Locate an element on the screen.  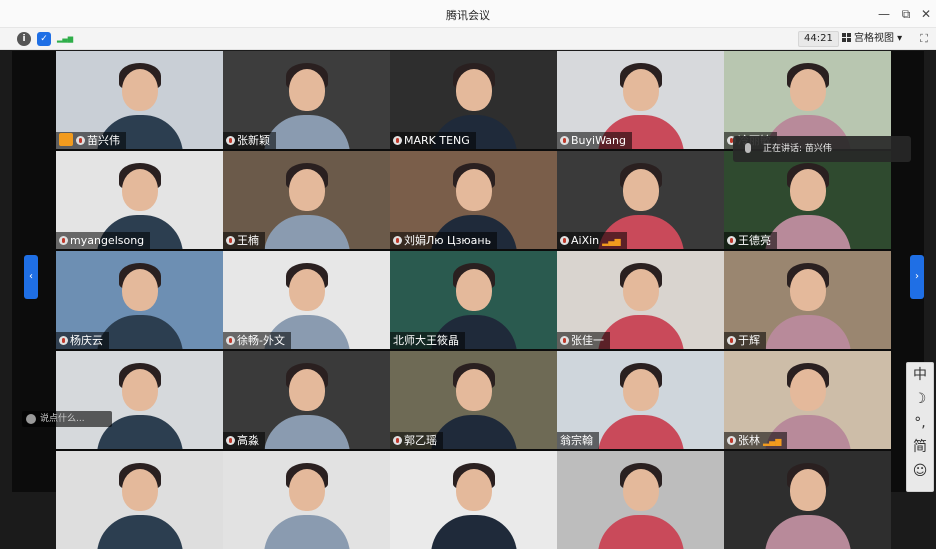
participant-name: myangelsong is located at coordinates (107, 240).